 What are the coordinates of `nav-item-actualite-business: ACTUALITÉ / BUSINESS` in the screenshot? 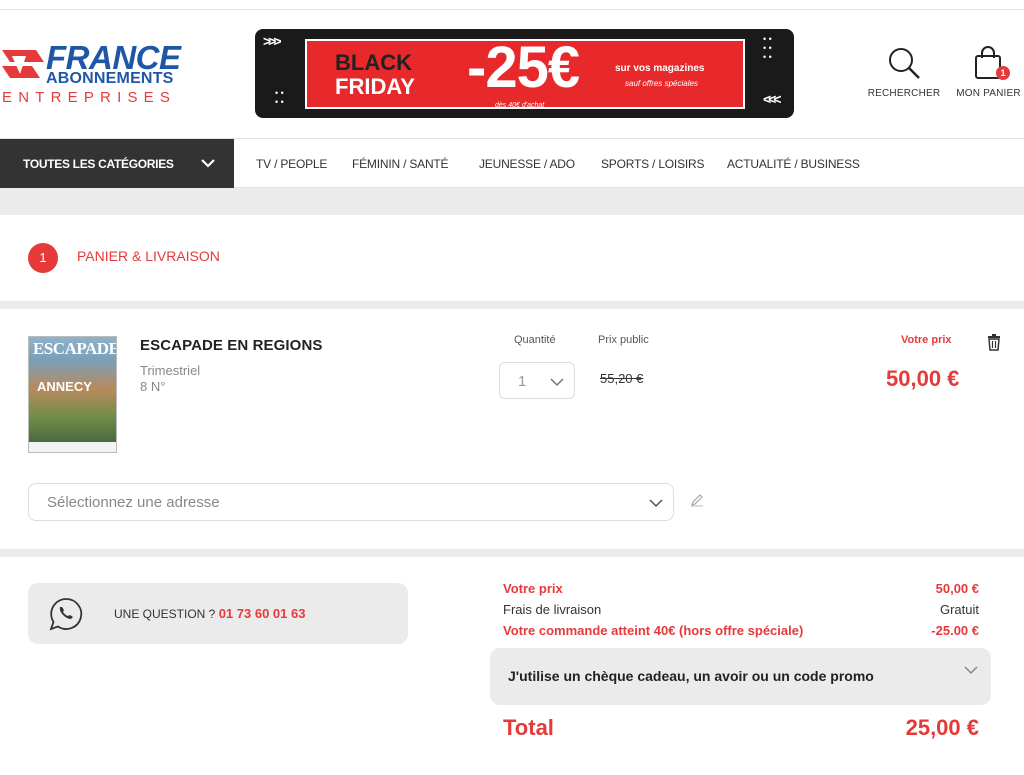 It's located at (793, 164).